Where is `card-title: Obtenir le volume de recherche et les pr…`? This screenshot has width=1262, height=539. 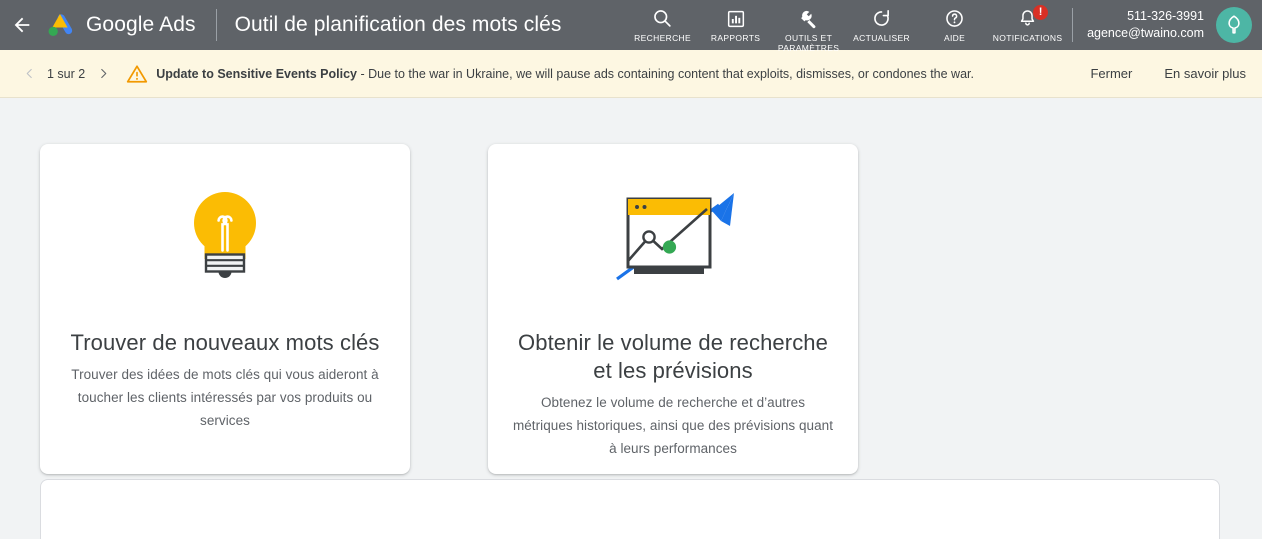
card-title: Obtenir le volume de recherche et les pr… is located at coordinates (673, 356).